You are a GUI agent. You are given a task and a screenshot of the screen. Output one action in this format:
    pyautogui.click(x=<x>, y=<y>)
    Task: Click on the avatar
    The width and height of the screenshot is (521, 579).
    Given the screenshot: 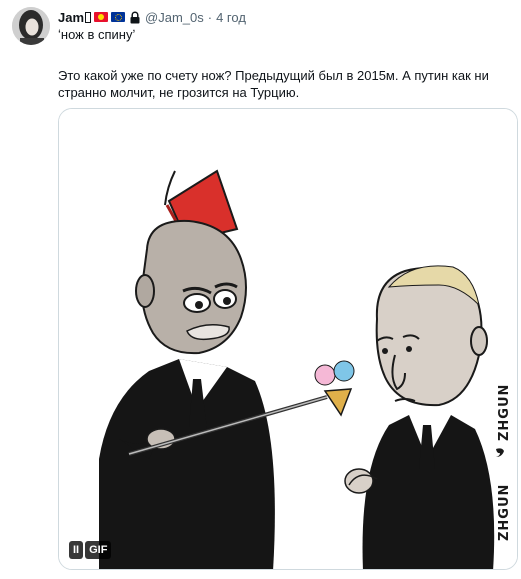 What is the action you would take?
    pyautogui.click(x=31, y=26)
    